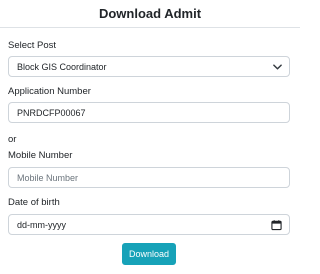 The height and width of the screenshot is (274, 320). I want to click on post-select-value: Block GIS Coordinator, so click(62, 66).